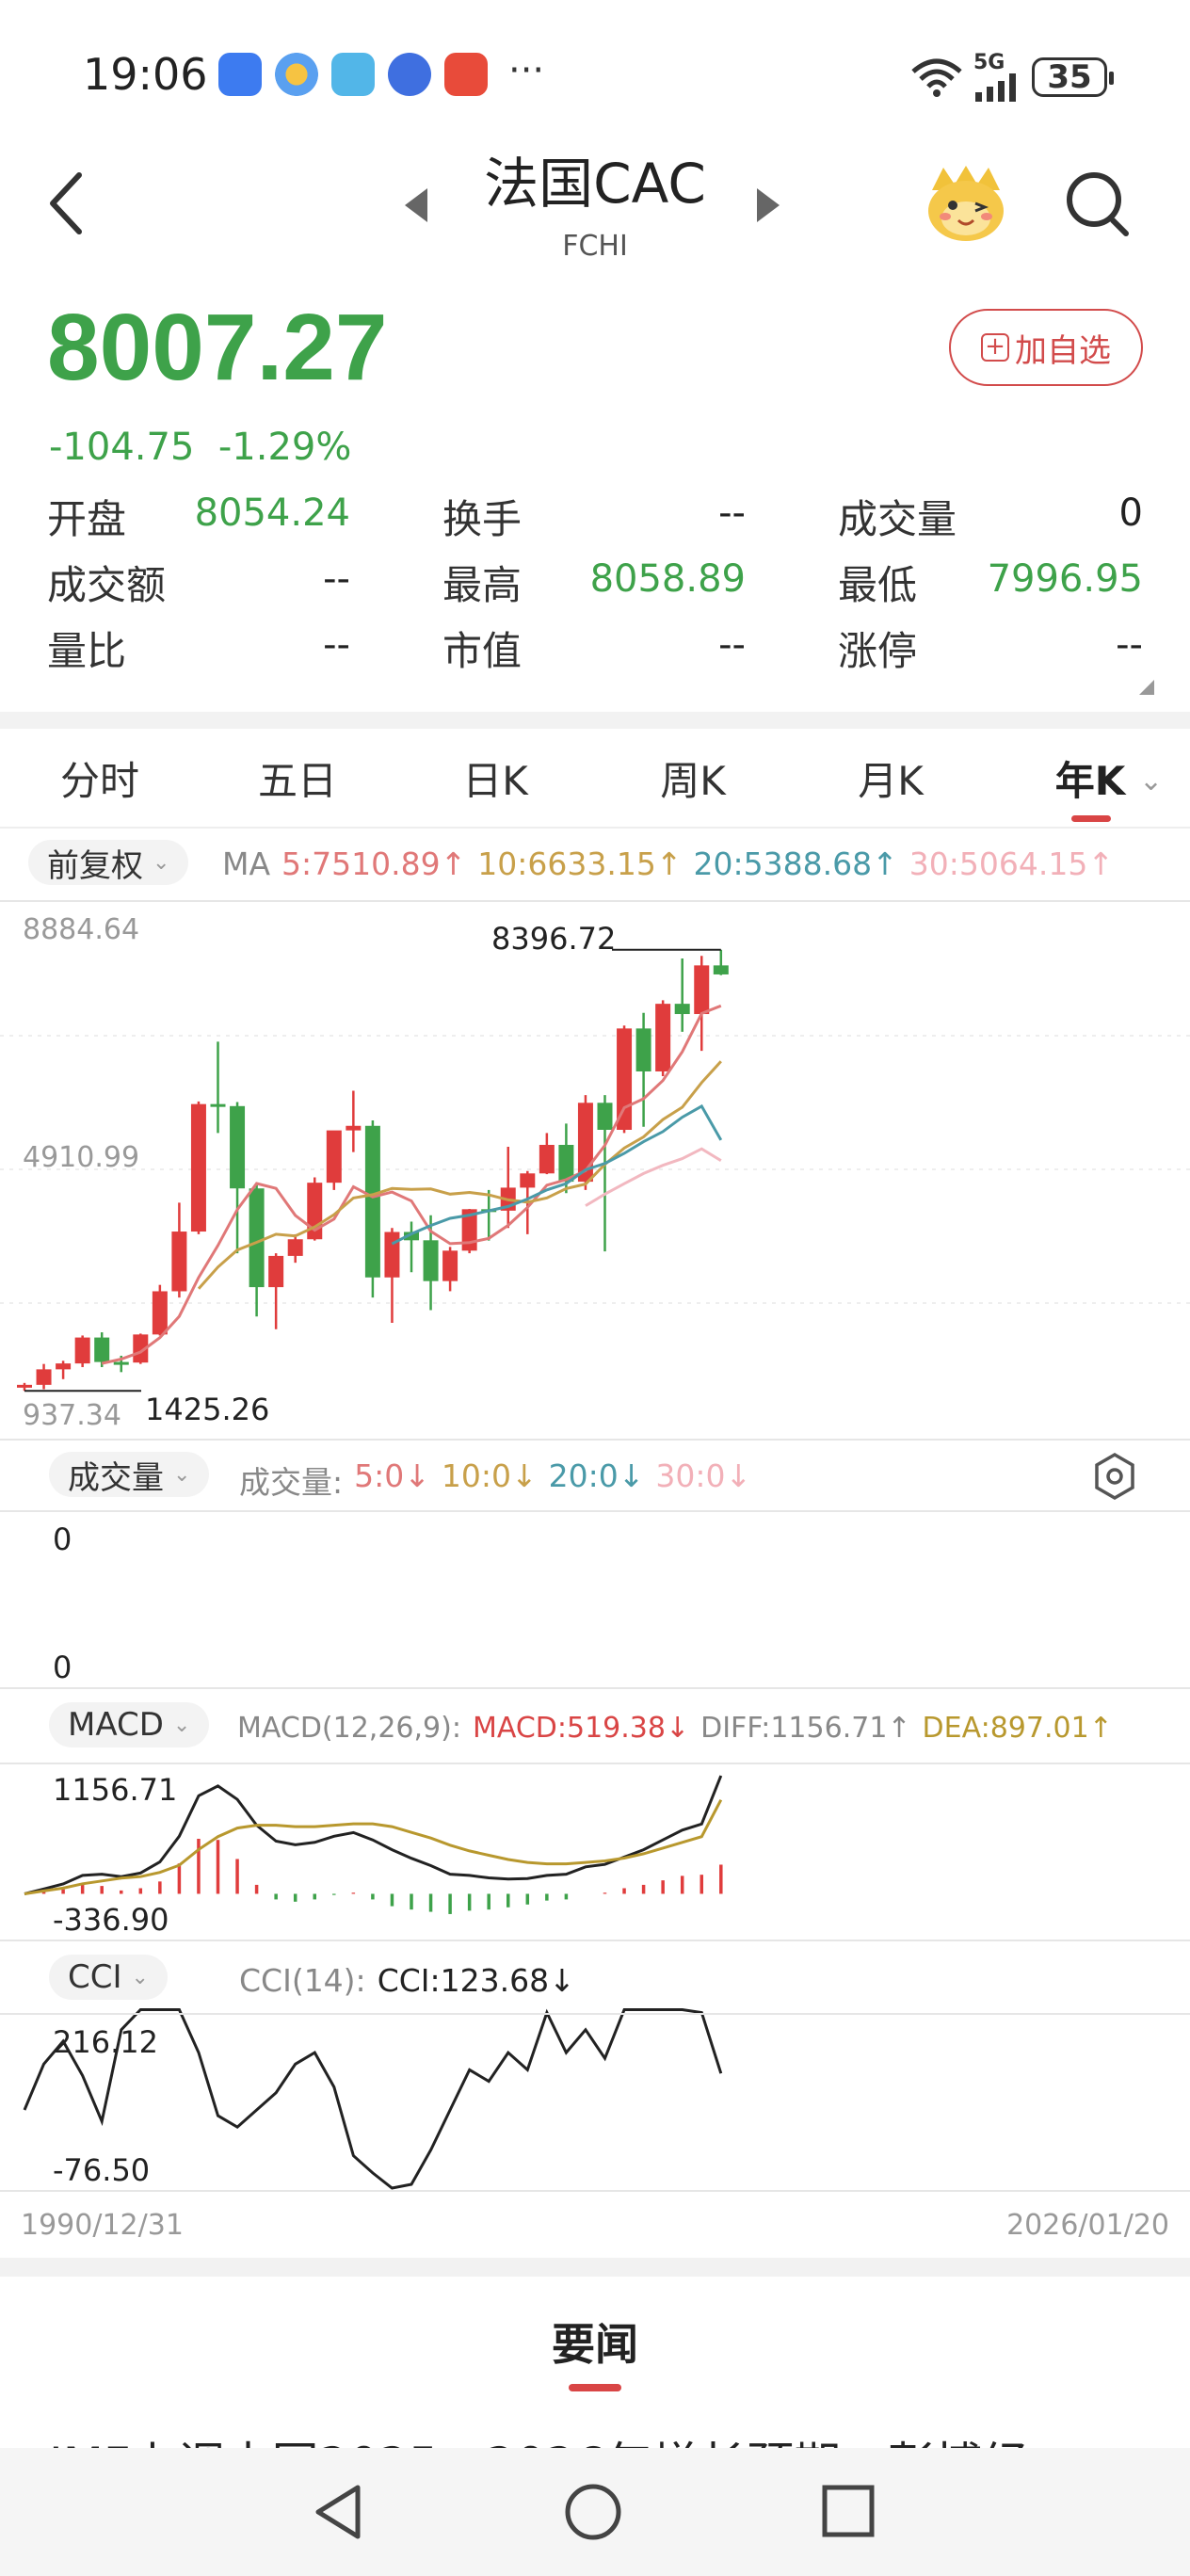  I want to click on section-divider, so click(595, 720).